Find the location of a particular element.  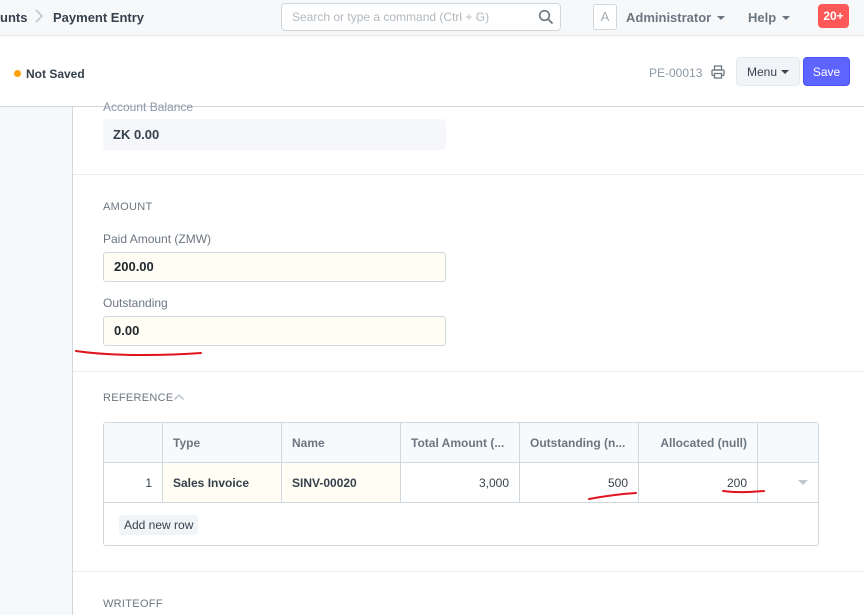

menu-button-label: Menu is located at coordinates (762, 72).